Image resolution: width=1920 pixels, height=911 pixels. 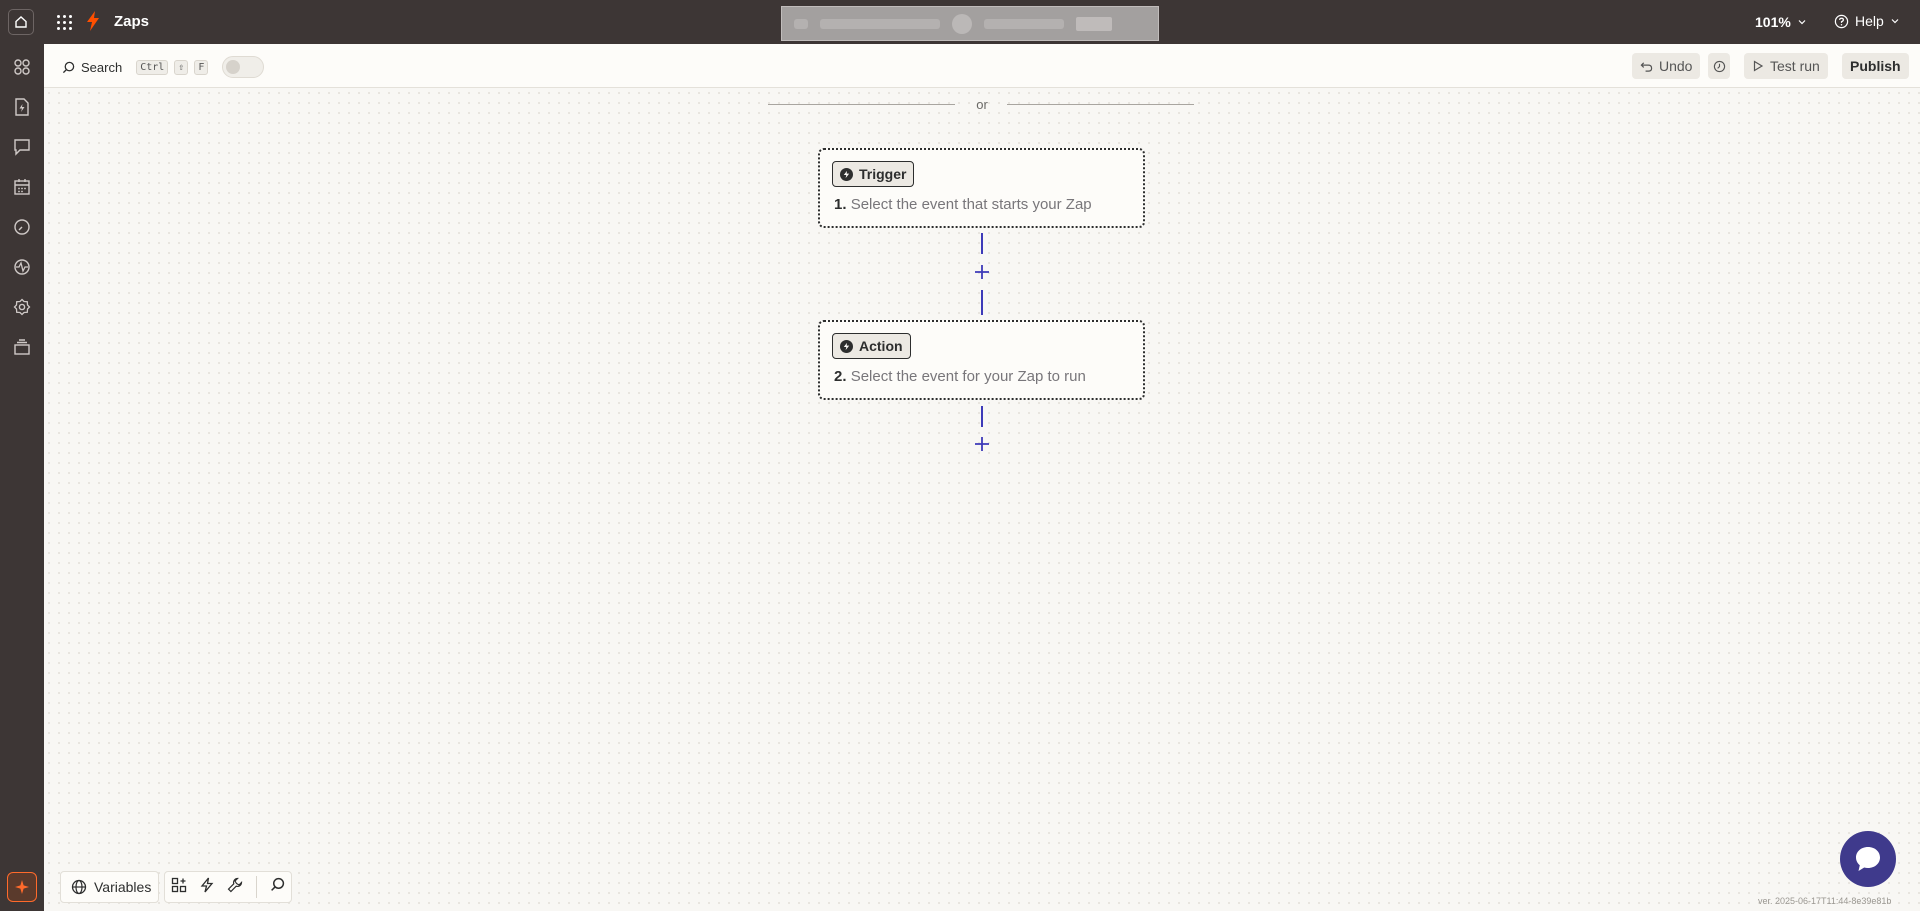 I want to click on zap-name-field, so click(x=970, y=23).